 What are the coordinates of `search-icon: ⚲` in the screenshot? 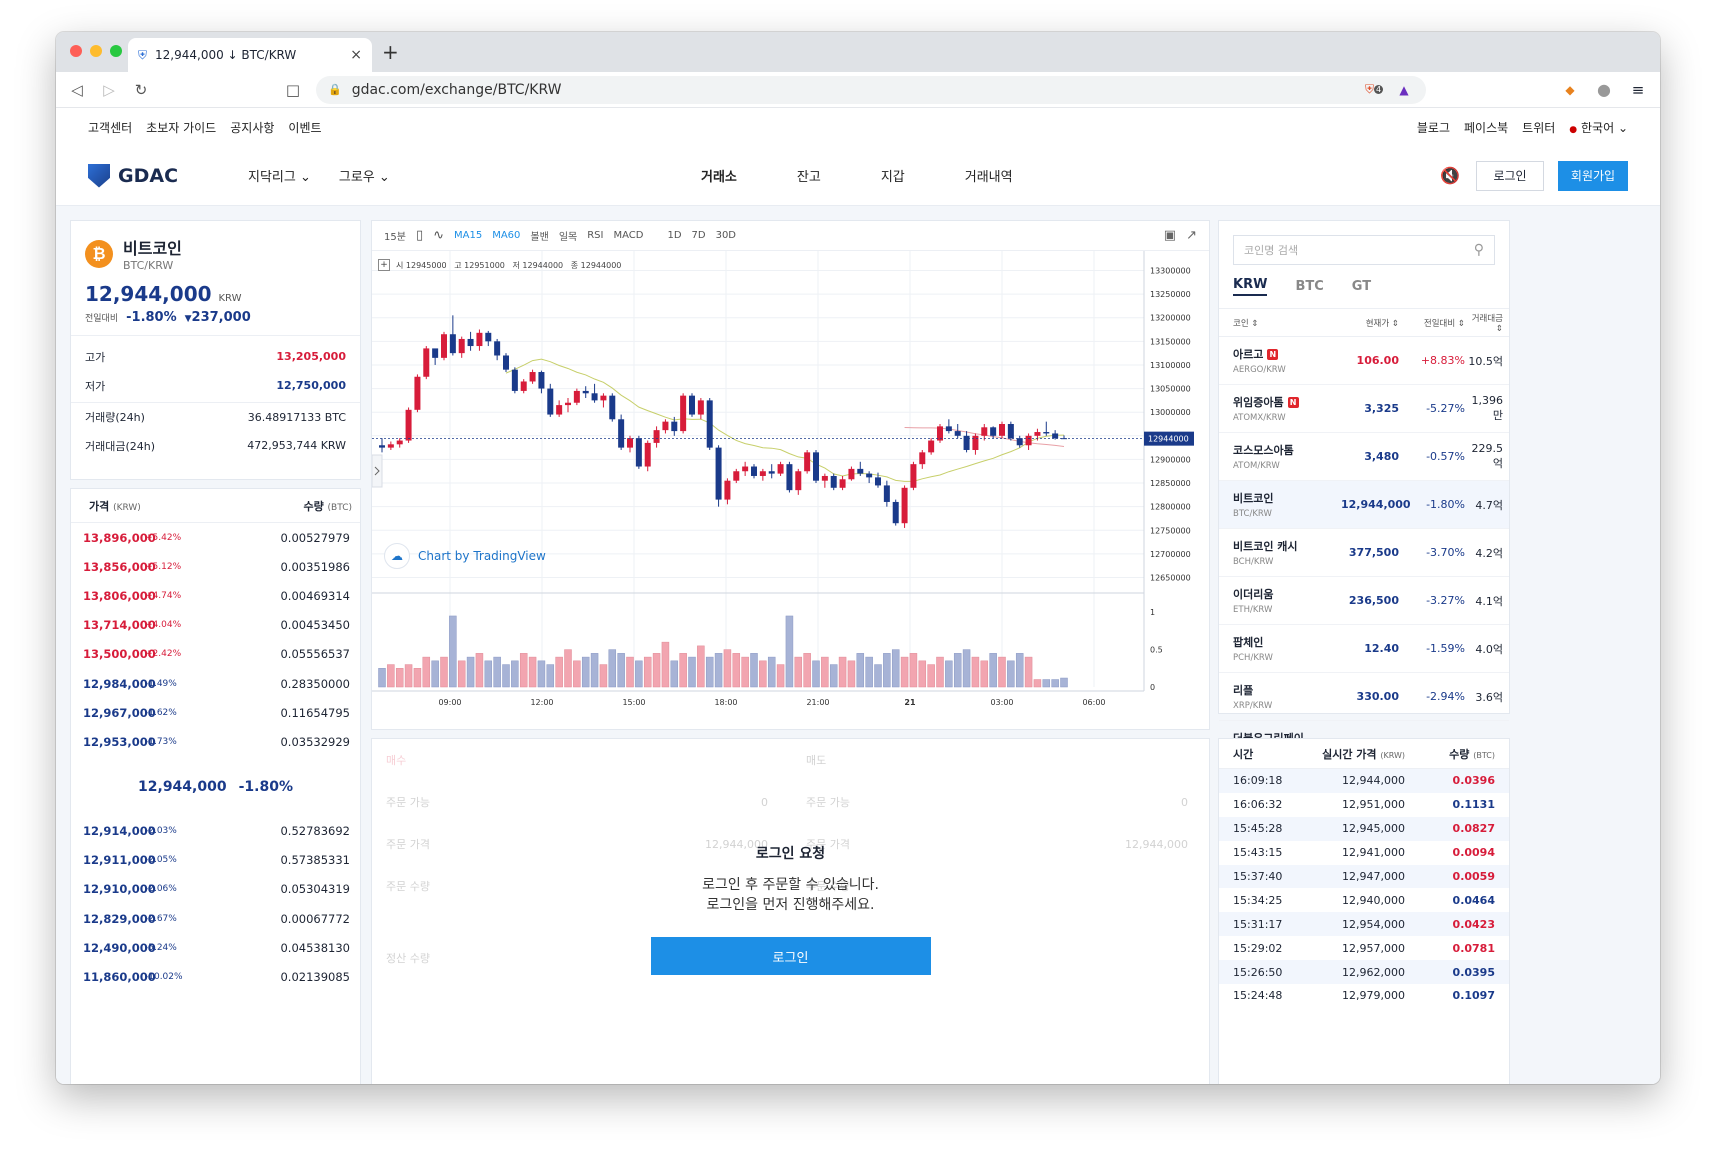 It's located at (1479, 250).